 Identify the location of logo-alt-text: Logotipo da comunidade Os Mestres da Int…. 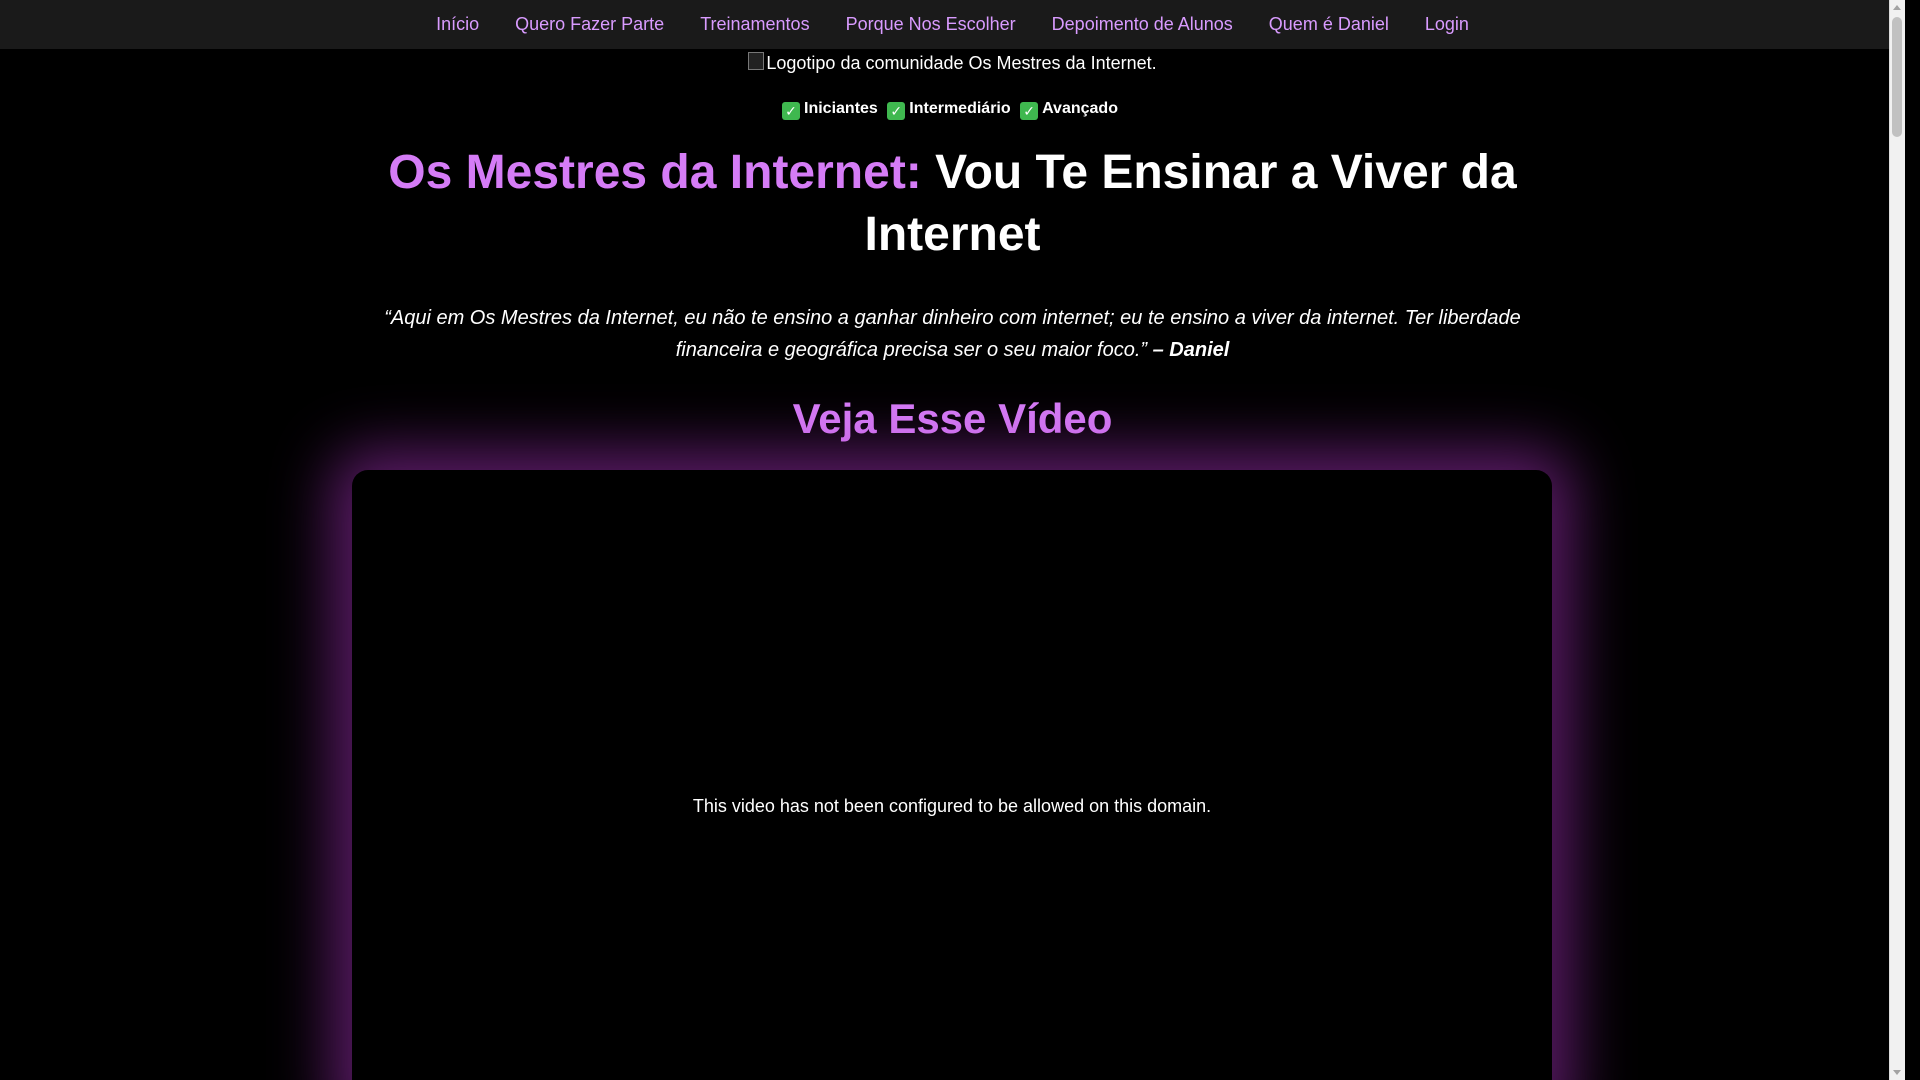
(961, 63).